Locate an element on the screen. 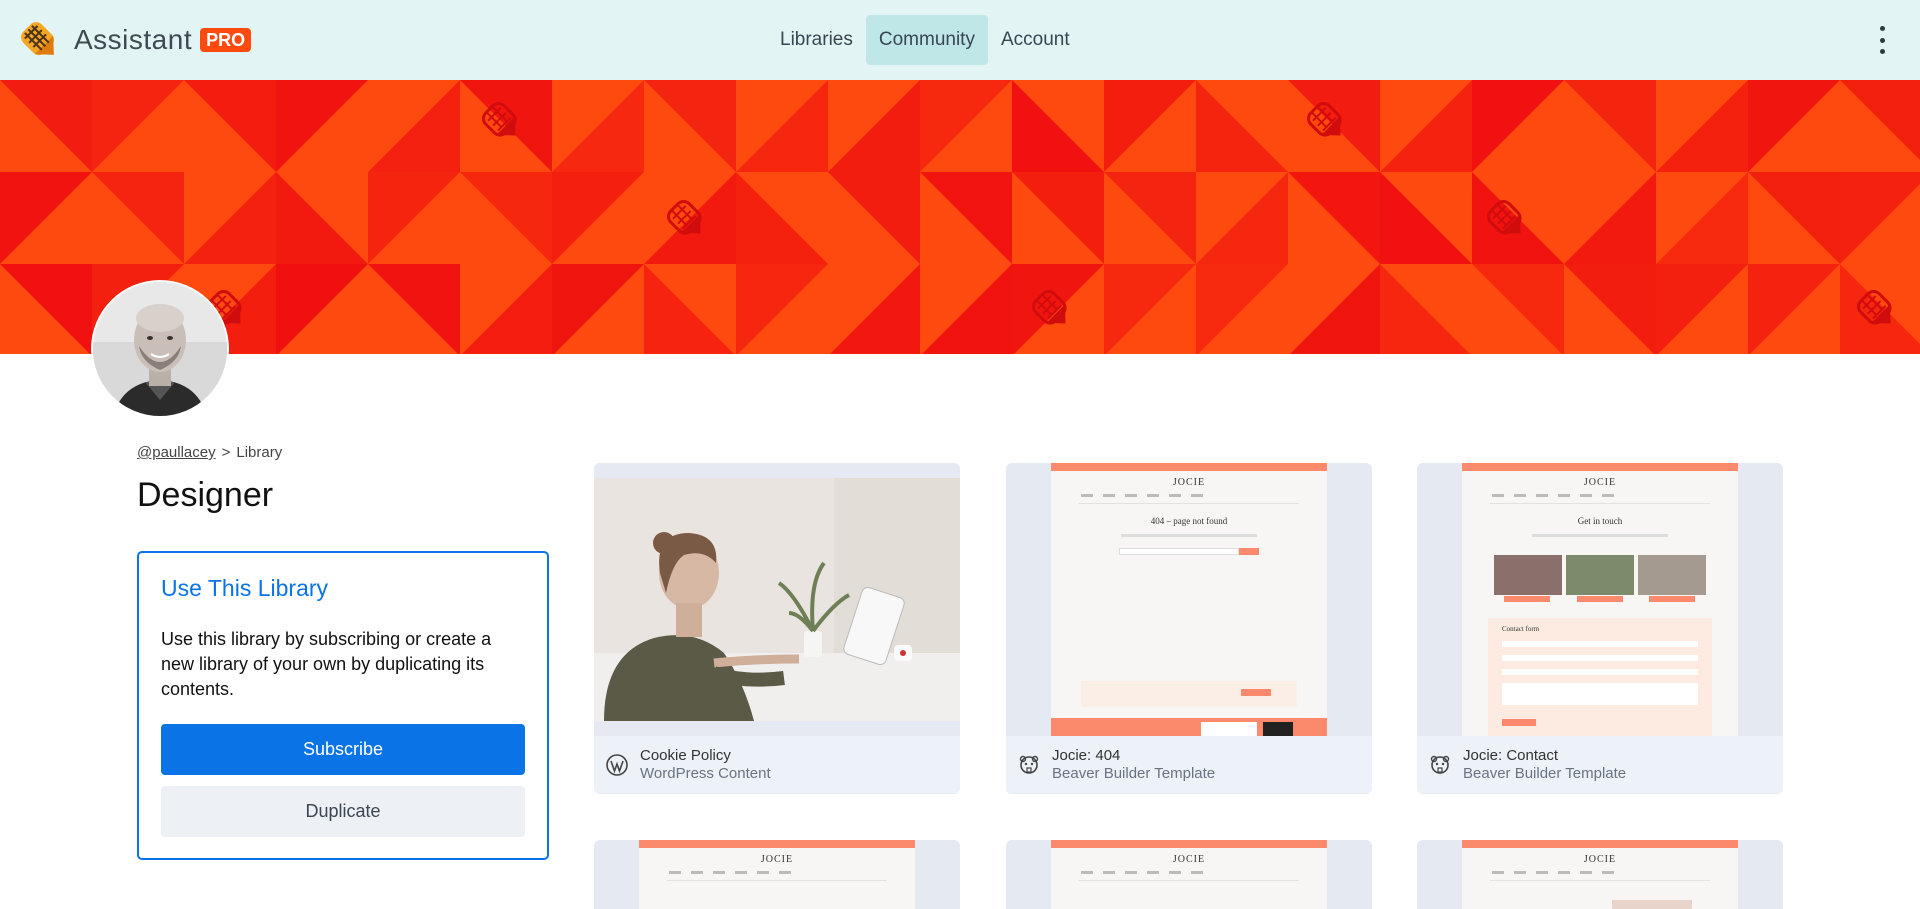 The width and height of the screenshot is (1920, 909). assistant-logo-icon is located at coordinates (38, 39).